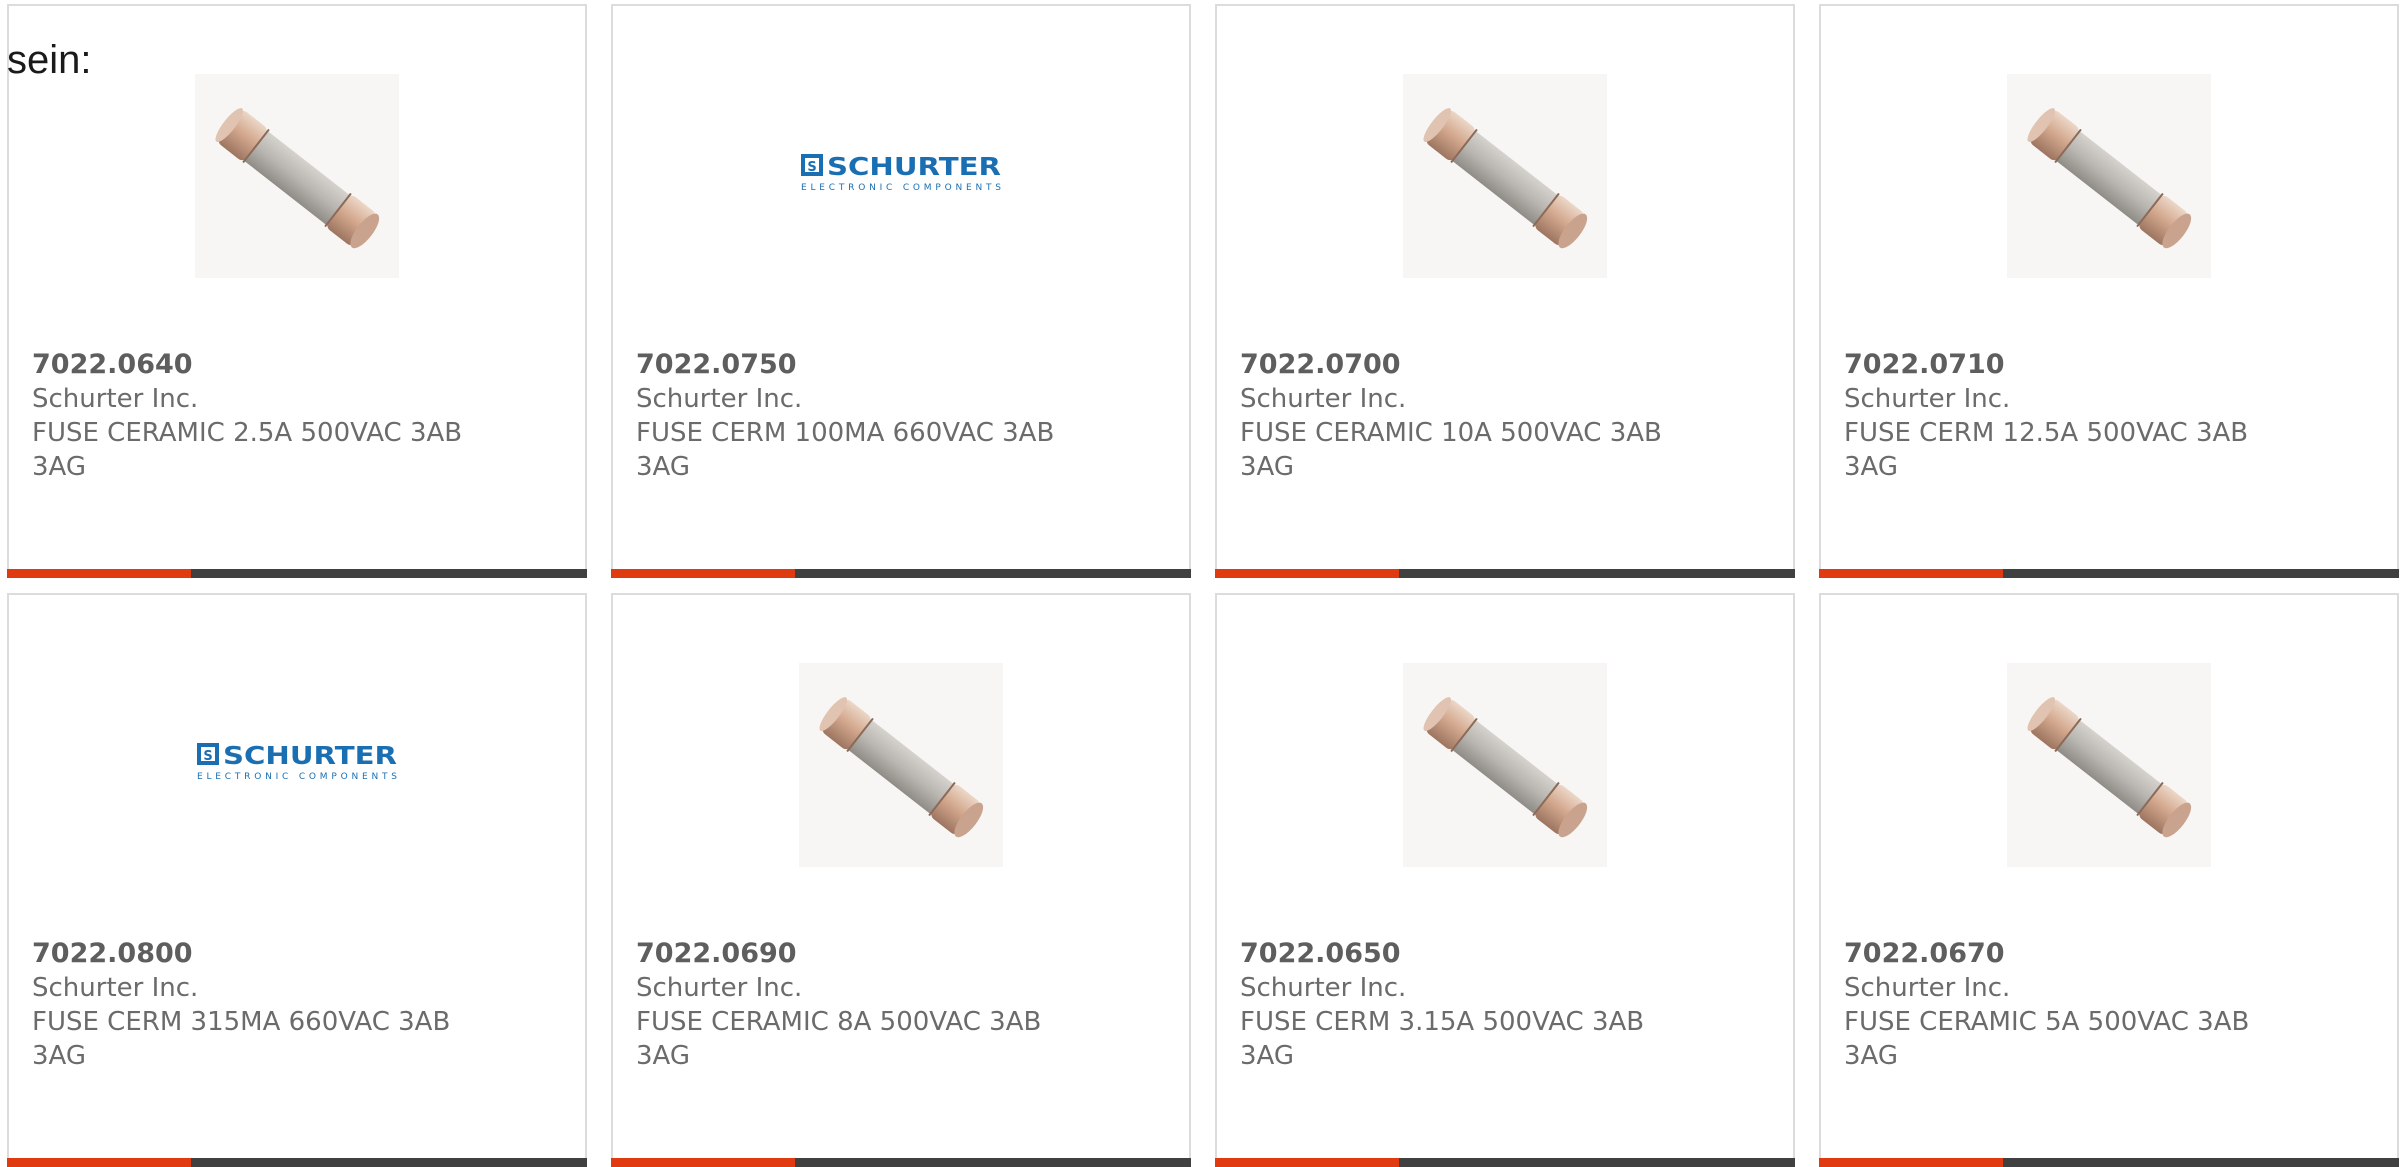 This screenshot has height=1167, width=2400. I want to click on part-number: 7022.0640, so click(252, 365).